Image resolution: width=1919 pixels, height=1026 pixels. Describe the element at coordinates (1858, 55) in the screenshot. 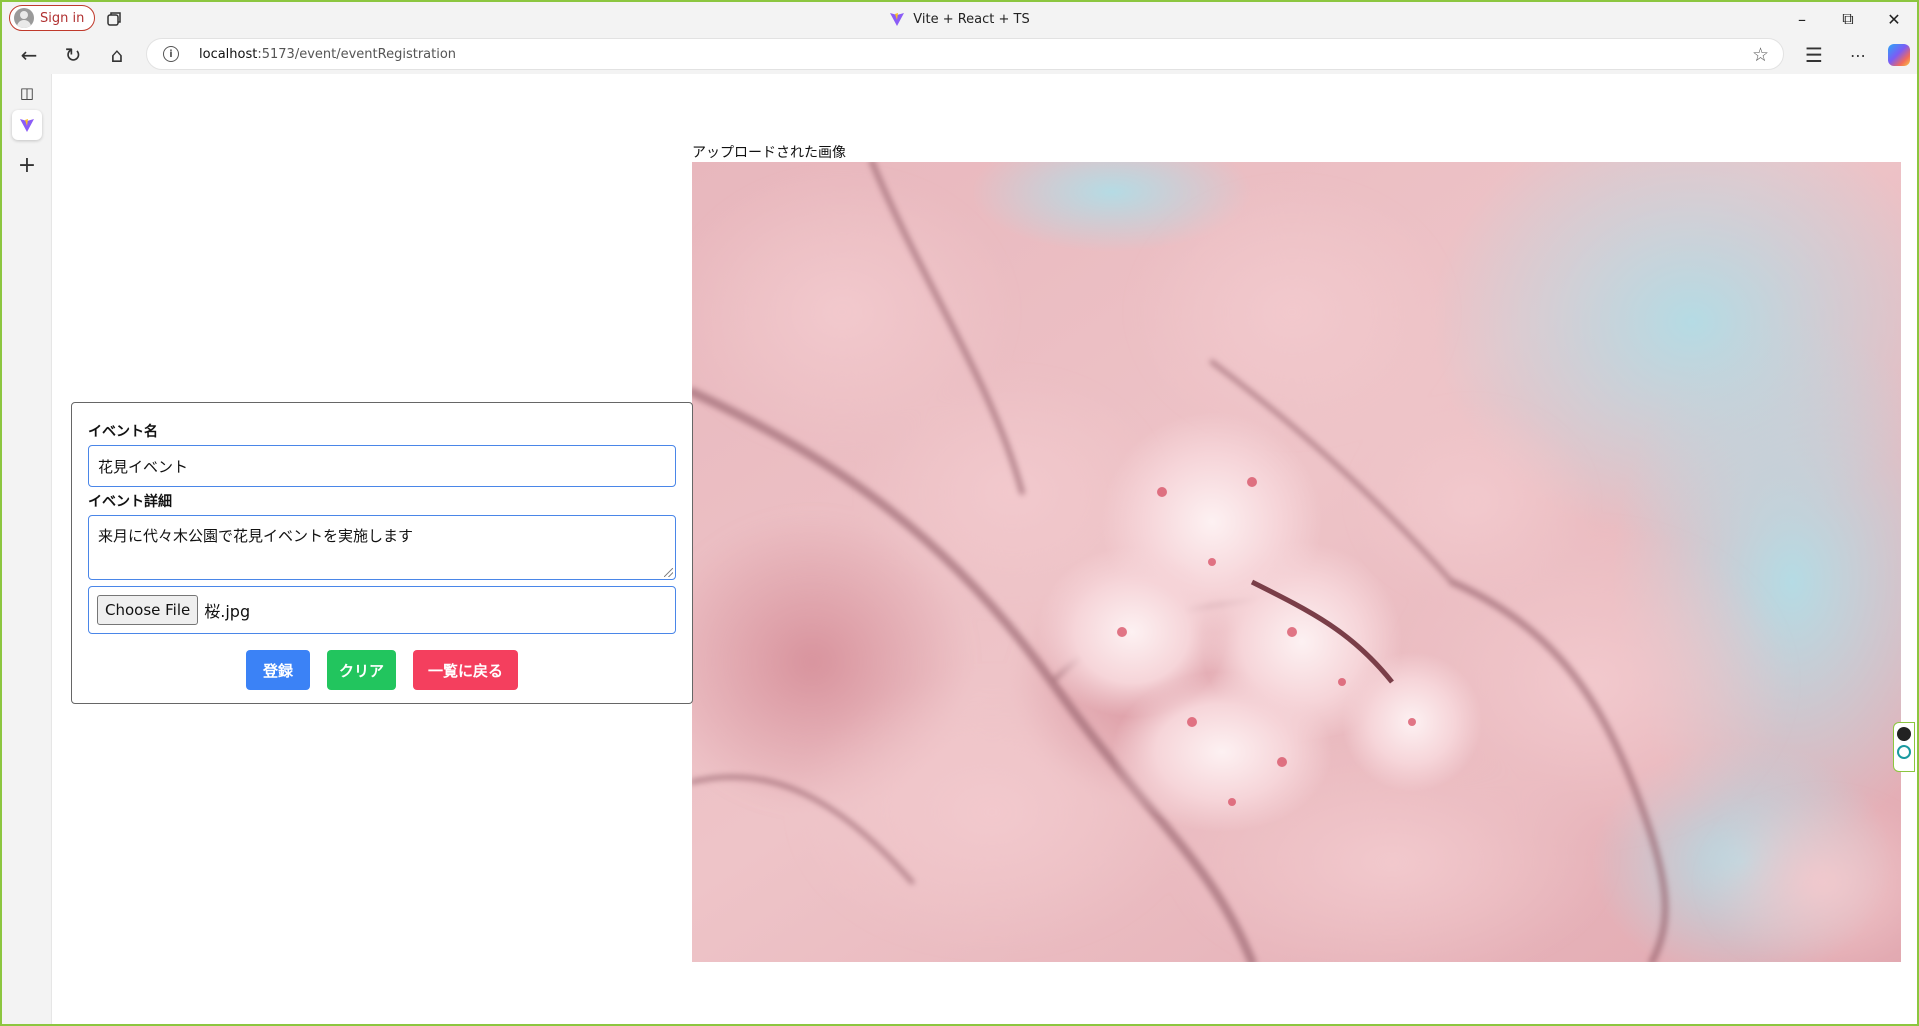

I see `more-menu-icon: ⋯` at that location.